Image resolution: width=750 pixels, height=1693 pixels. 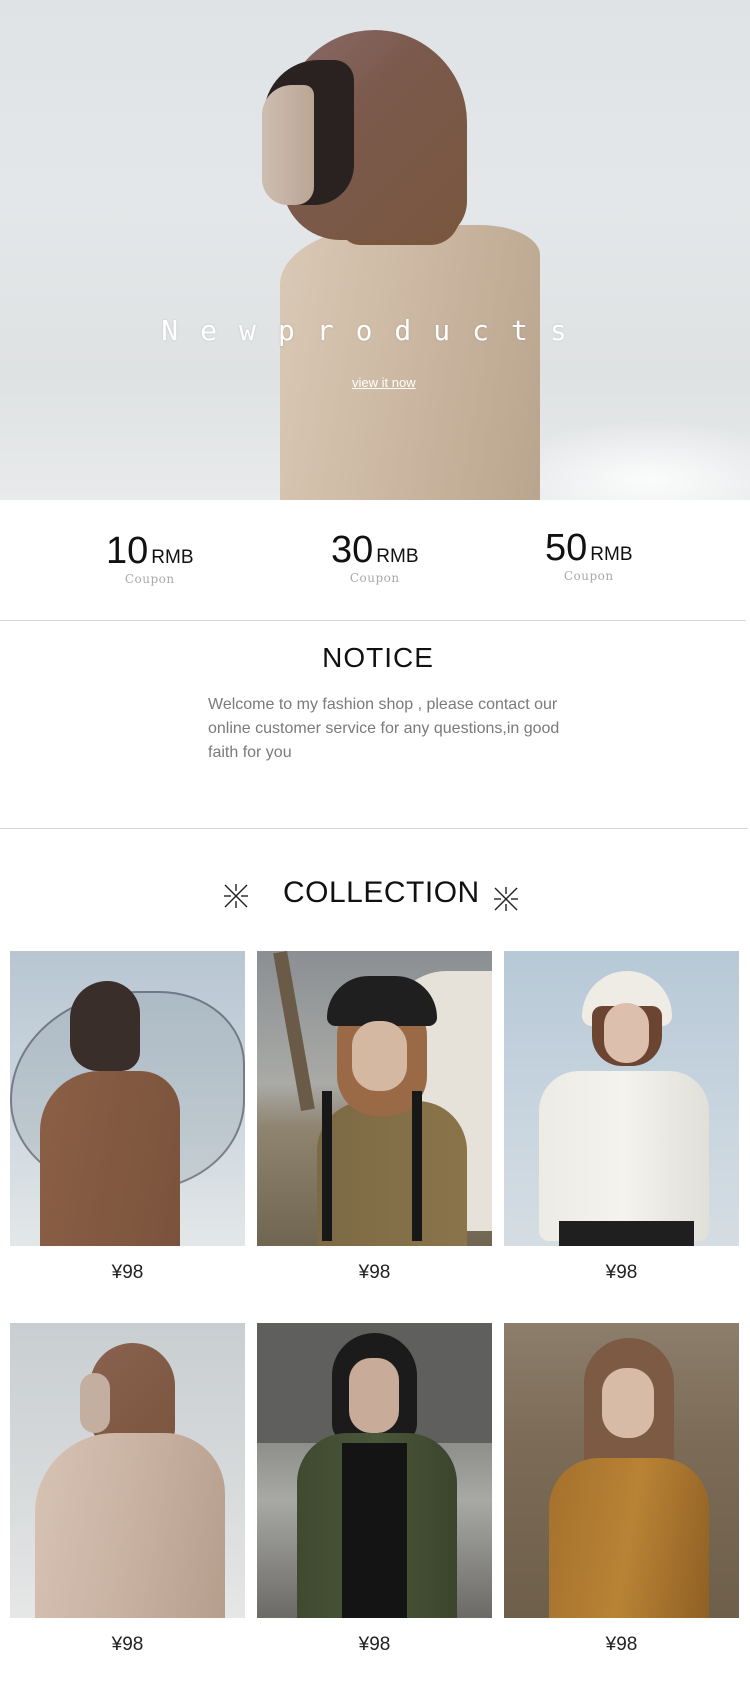 I want to click on coupon-row: 10 RMB Coupon 30 RMB Coupon 50 RMB Coupon, so click(x=375, y=560).